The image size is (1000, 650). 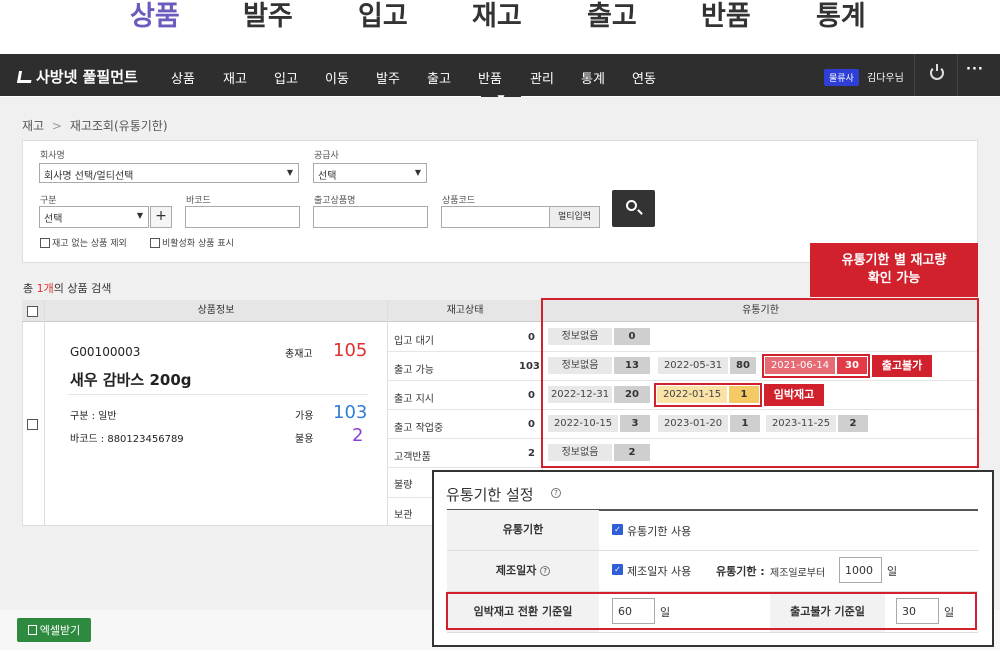 What do you see at coordinates (161, 217) in the screenshot?
I see `add-type-button: +` at bounding box center [161, 217].